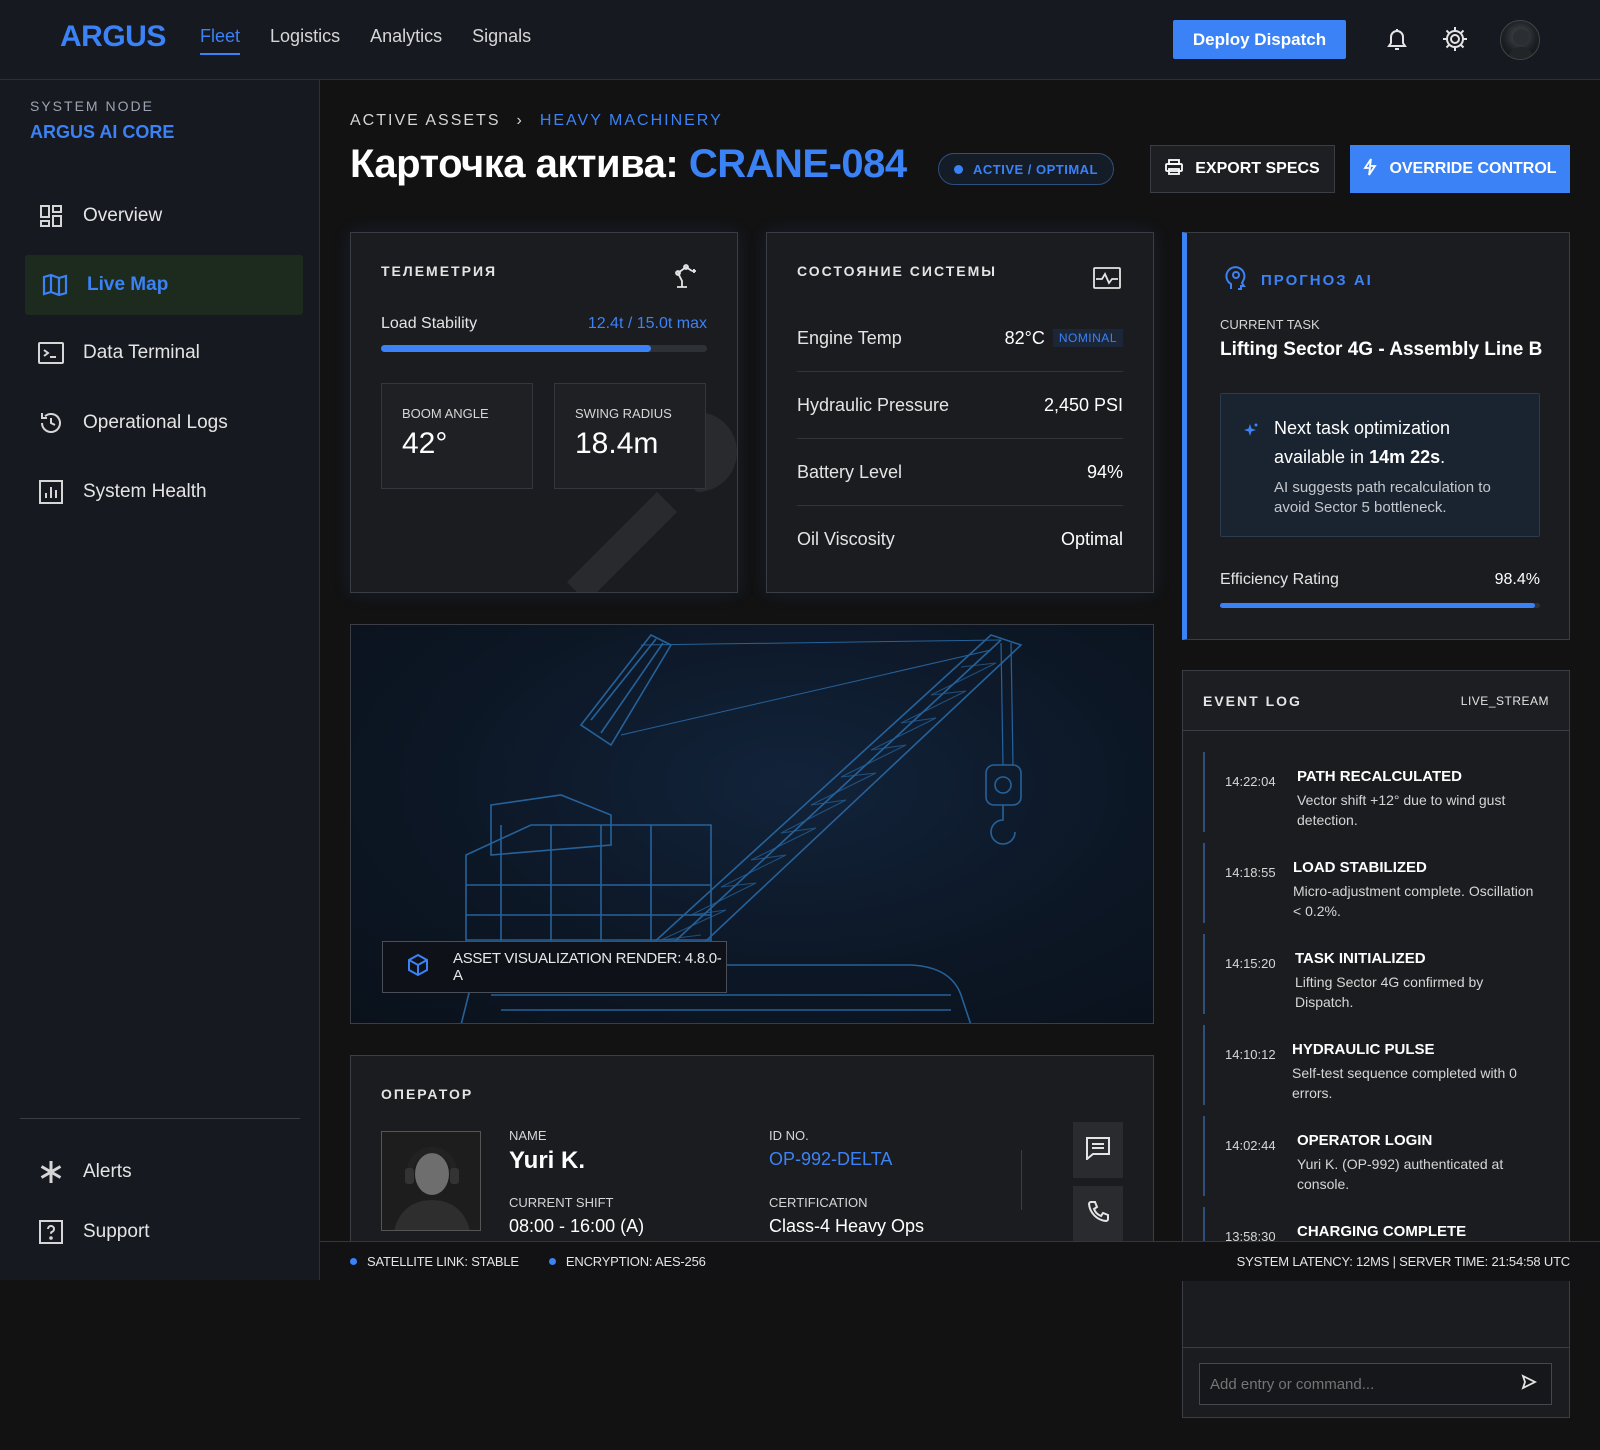 The width and height of the screenshot is (1600, 1450). I want to click on event-title: HYDRAULIC PULSE, so click(1363, 1049).